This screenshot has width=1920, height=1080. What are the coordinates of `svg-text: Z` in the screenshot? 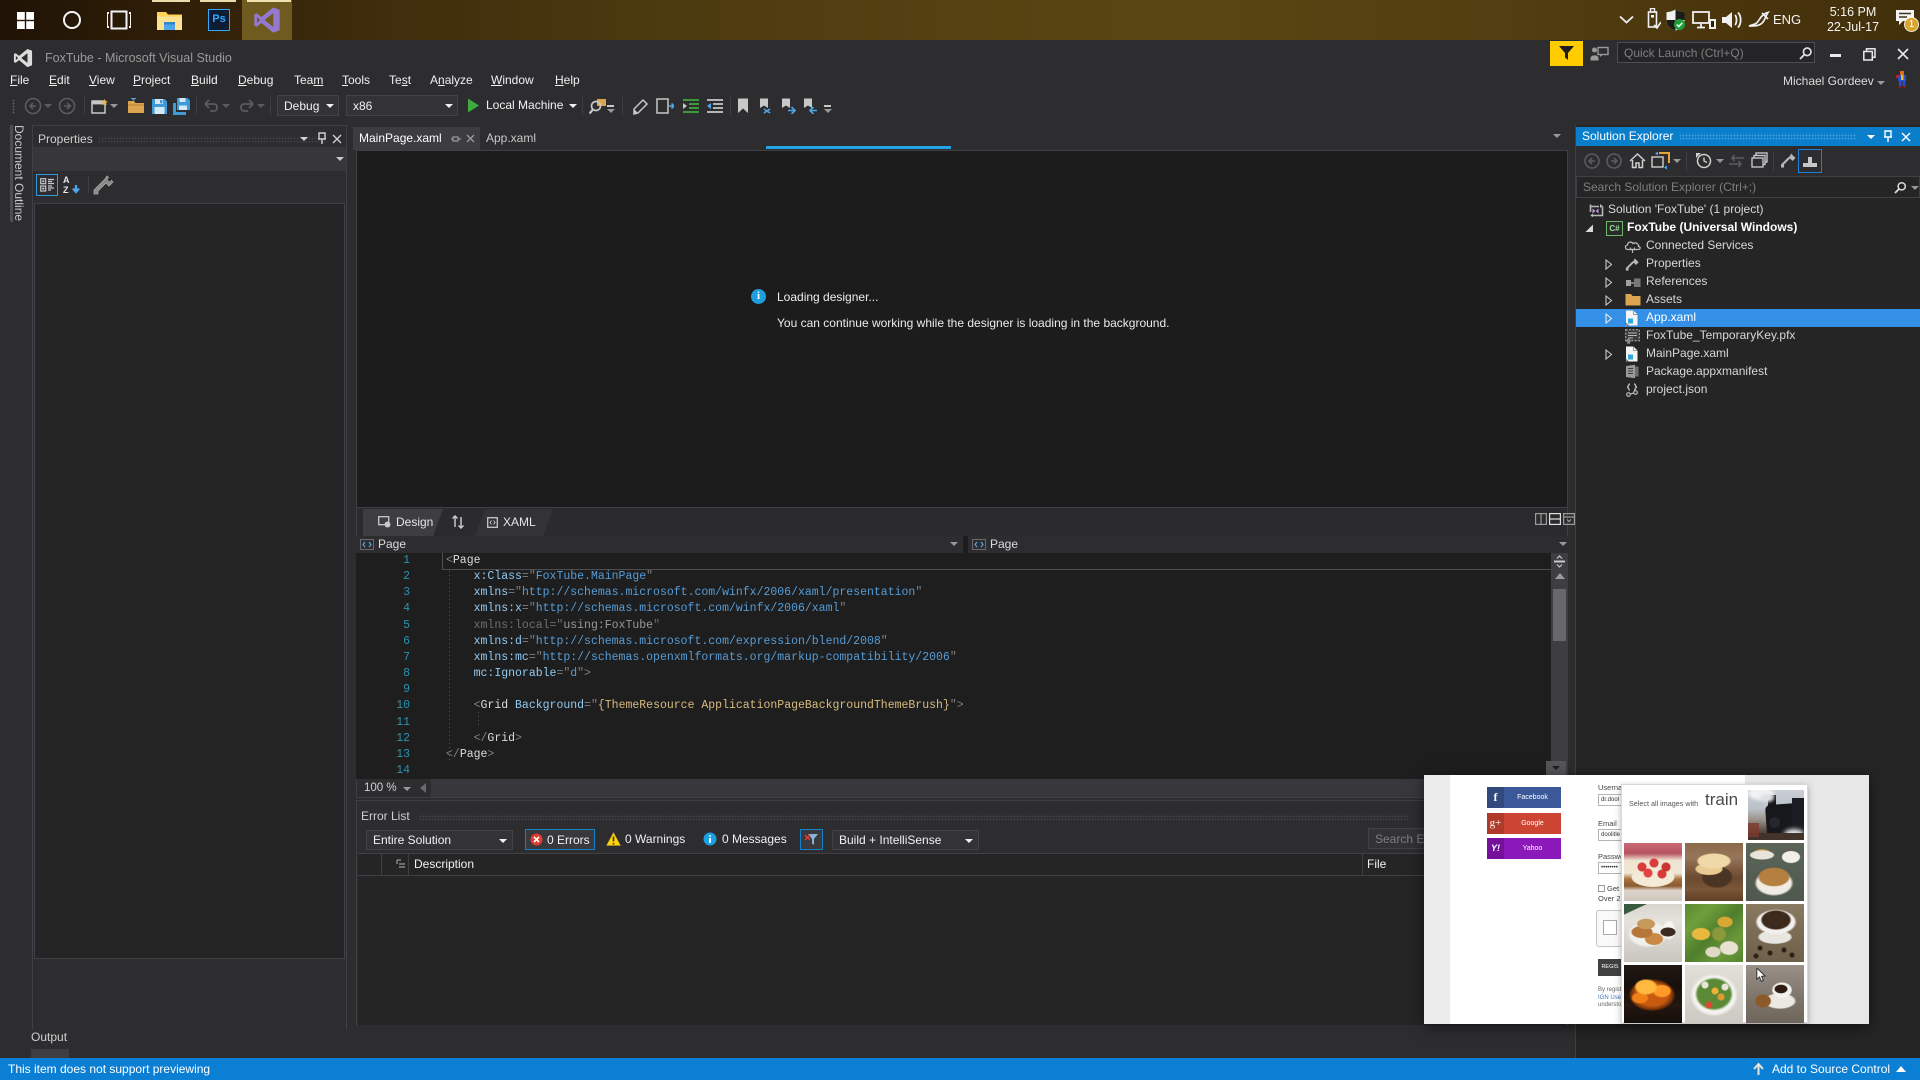 It's located at (66, 190).